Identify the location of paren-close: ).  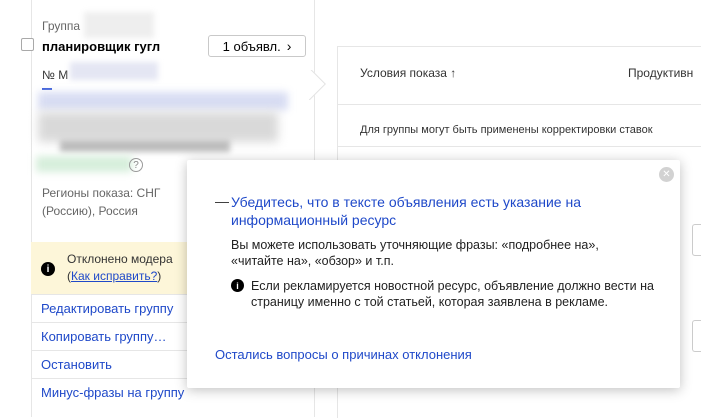
(159, 276).